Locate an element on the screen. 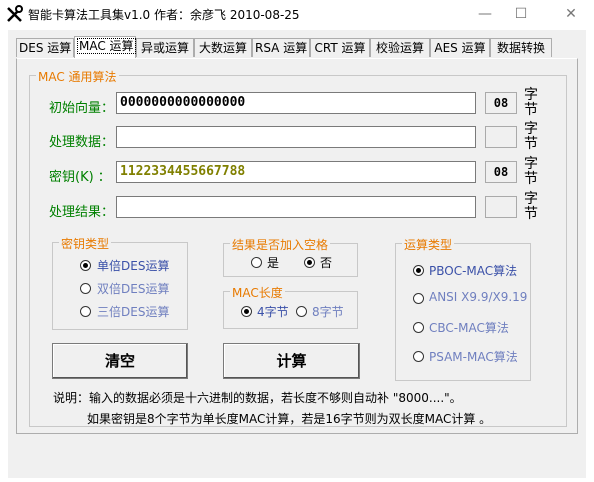 The image size is (594, 482). tab-crt: CRT 运算 is located at coordinates (340, 47).